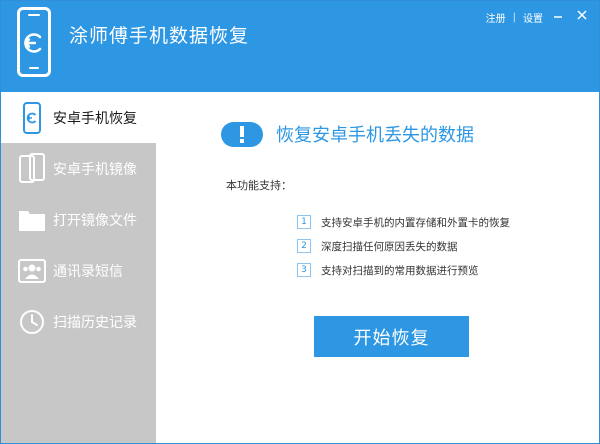 The height and width of the screenshot is (444, 600). I want to click on phone-mirror-icon, so click(32, 169).